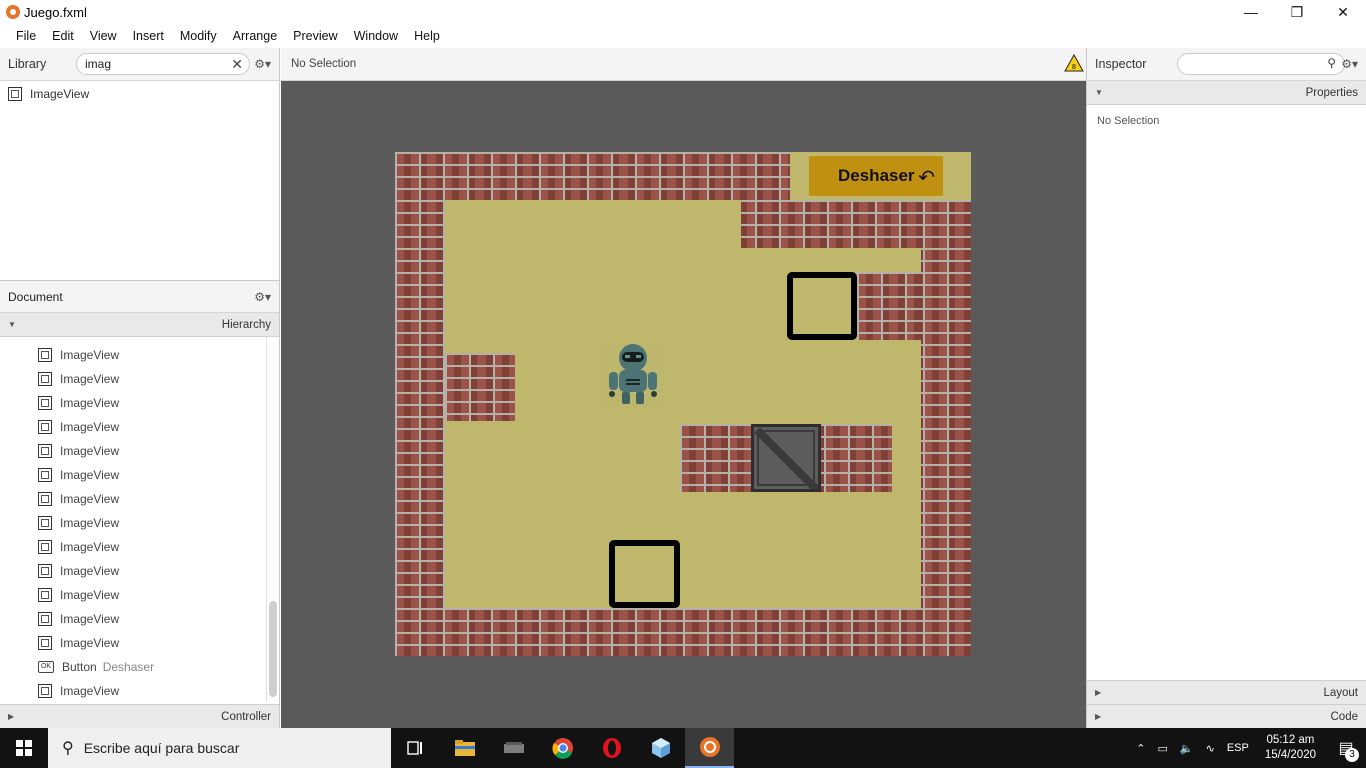  What do you see at coordinates (148, 36) in the screenshot?
I see `menu-insert: Insert` at bounding box center [148, 36].